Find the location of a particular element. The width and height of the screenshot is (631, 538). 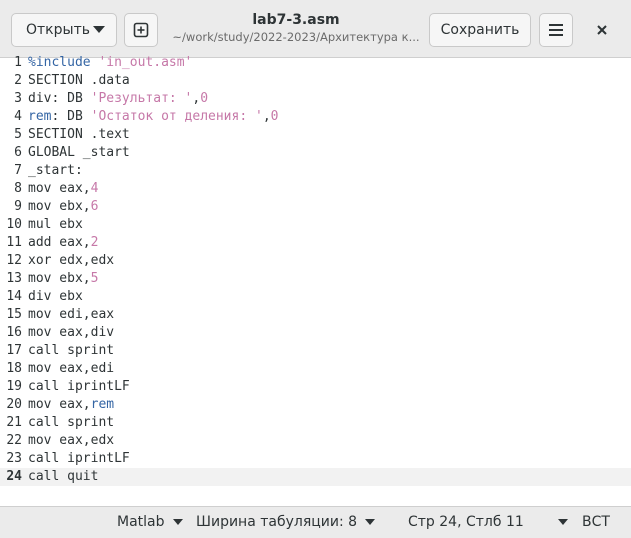

code-text: call sprint is located at coordinates (71, 351).